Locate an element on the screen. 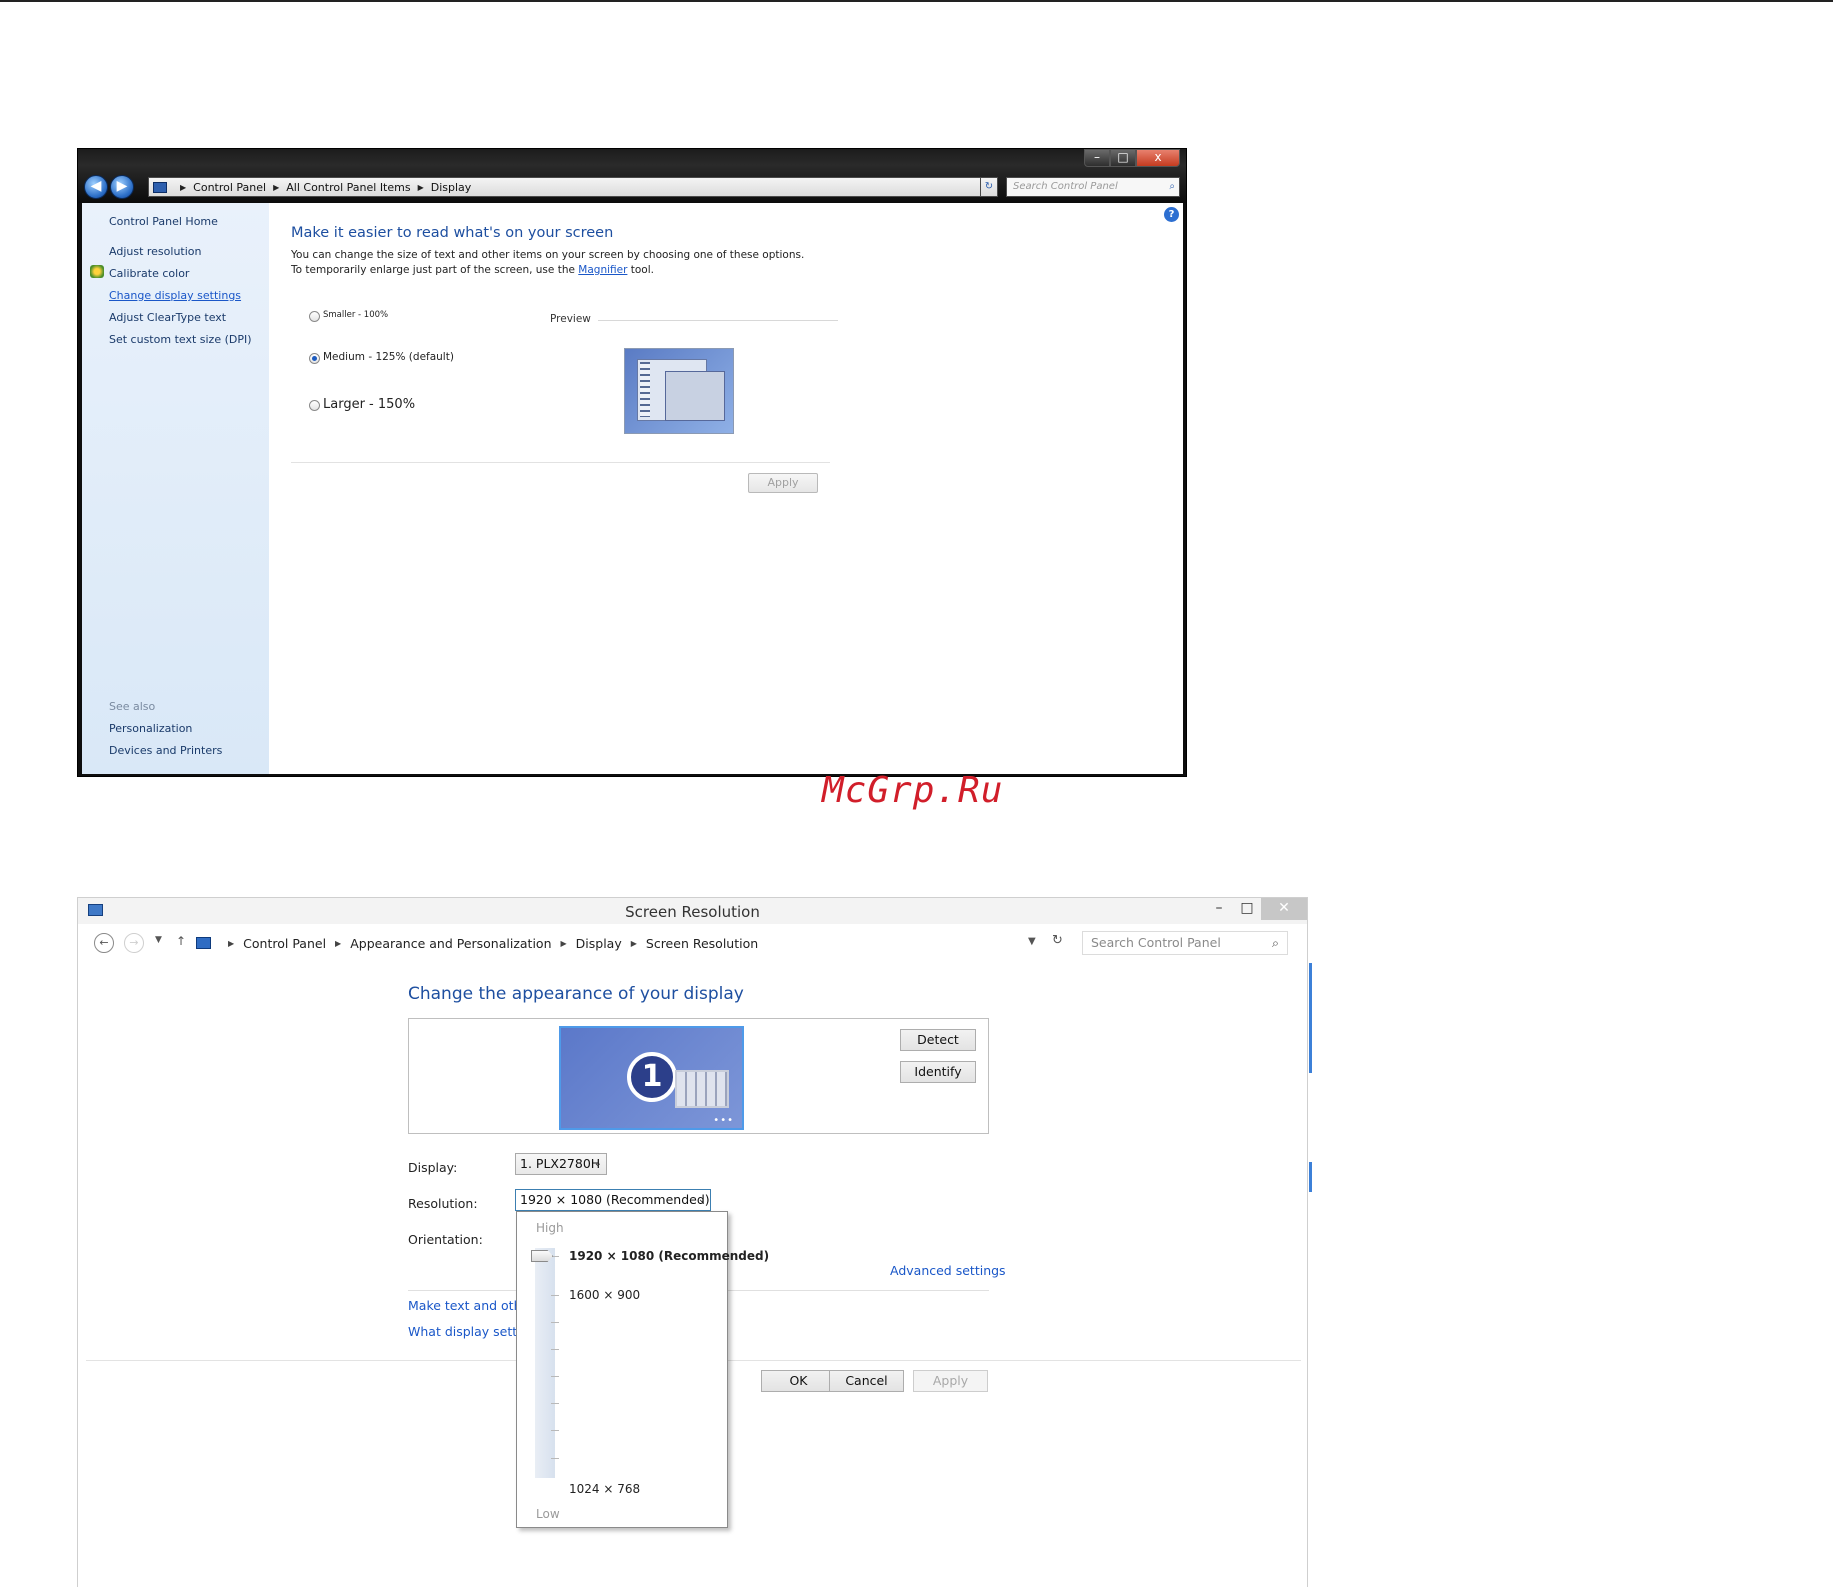  resolution-select: 1920 × 1080 (Recommended) ⌄ is located at coordinates (613, 1200).